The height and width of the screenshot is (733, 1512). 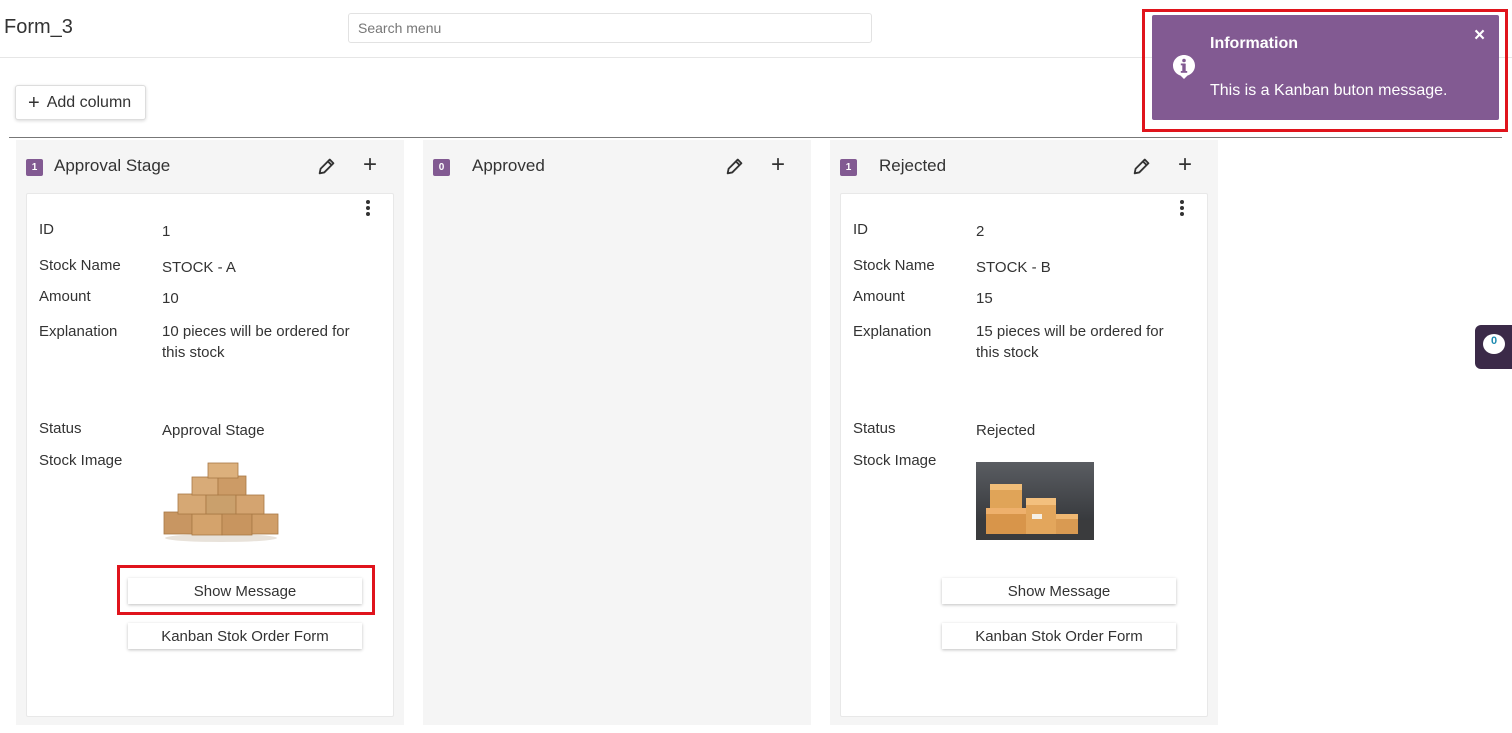 I want to click on add-column-button: + Add column, so click(x=80, y=102).